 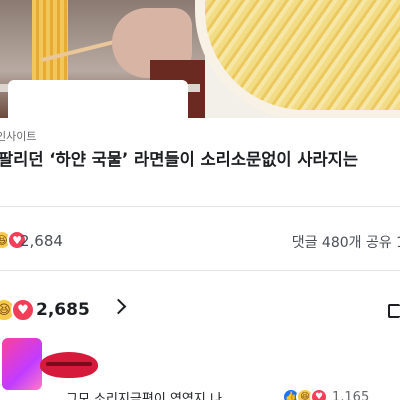 I want to click on comment-share-stats: 댓글 480개 공유 14, so click(x=346, y=242).